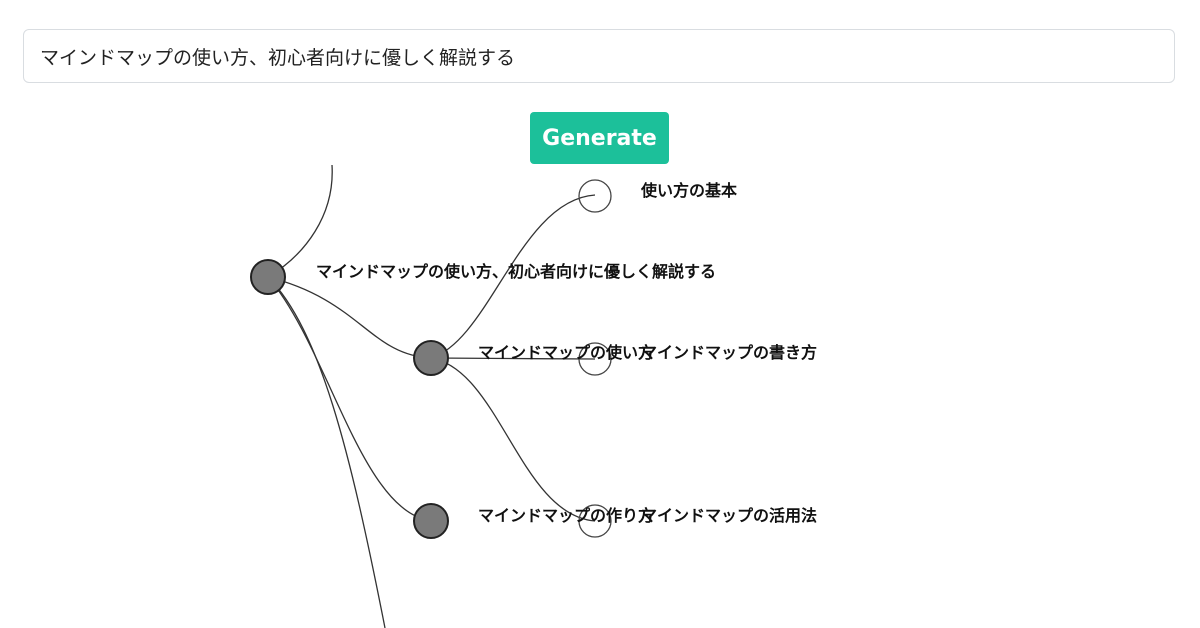 Image resolution: width=1200 pixels, height=628 pixels. What do you see at coordinates (599, 138) in the screenshot?
I see `generate-button: Generate` at bounding box center [599, 138].